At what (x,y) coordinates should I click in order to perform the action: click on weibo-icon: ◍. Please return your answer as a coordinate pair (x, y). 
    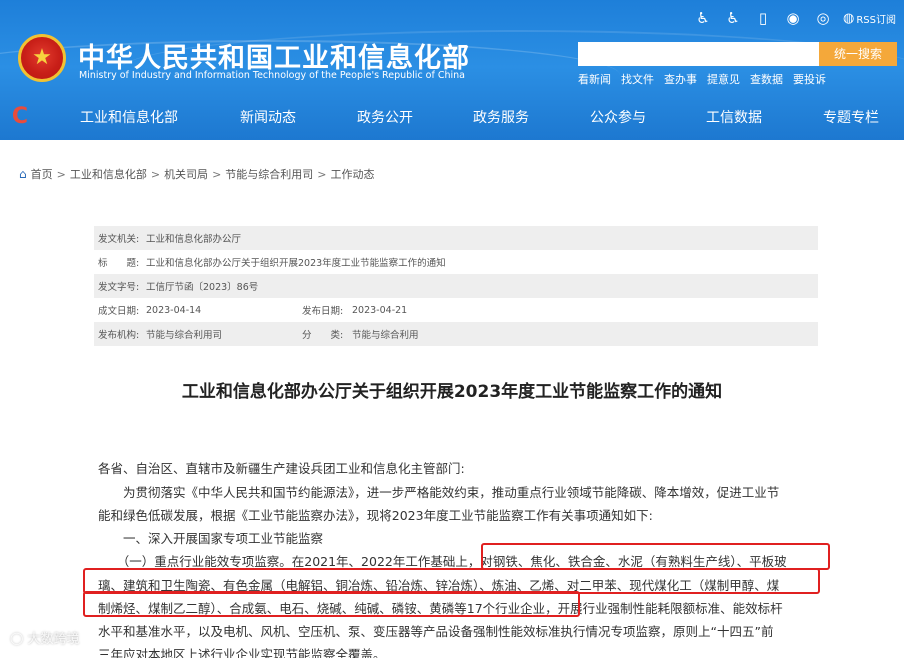
    Looking at the image, I should click on (849, 18).